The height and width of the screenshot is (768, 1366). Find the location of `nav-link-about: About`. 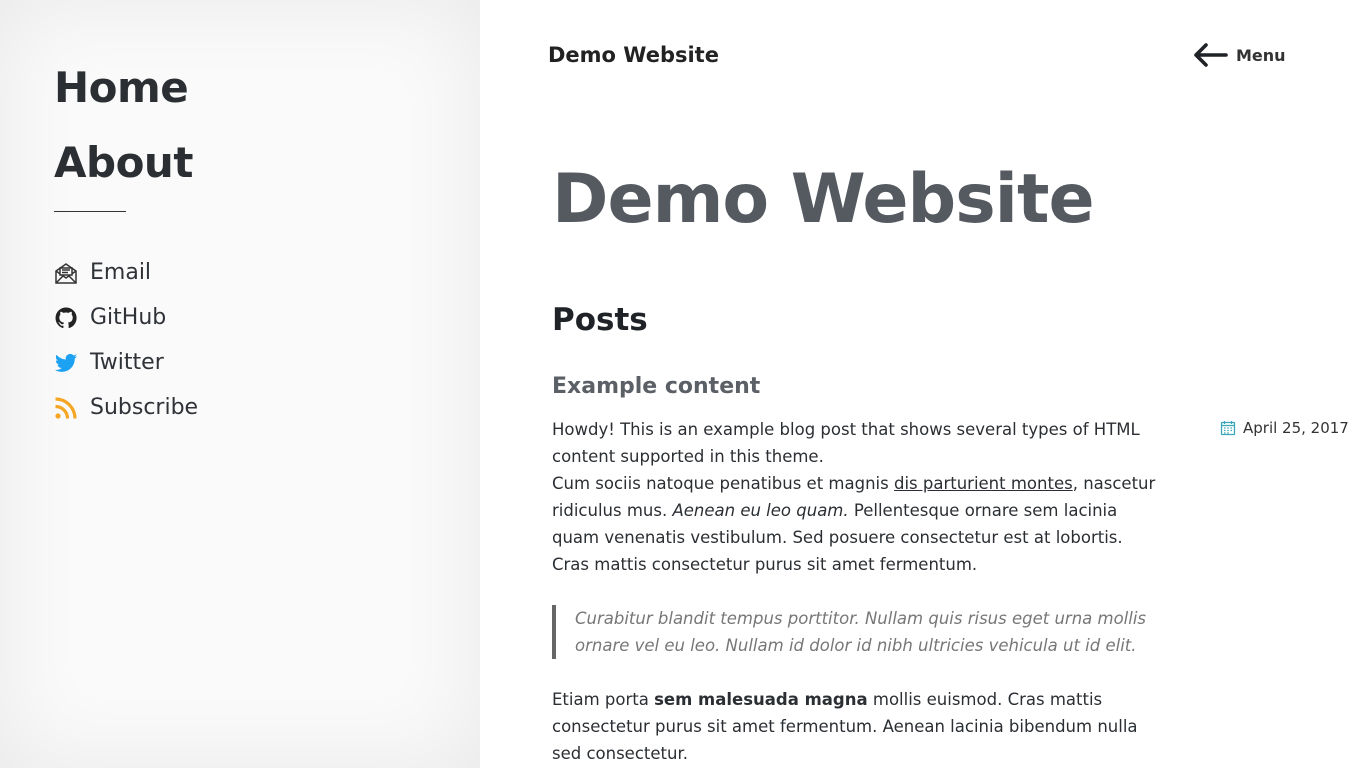

nav-link-about: About is located at coordinates (123, 162).